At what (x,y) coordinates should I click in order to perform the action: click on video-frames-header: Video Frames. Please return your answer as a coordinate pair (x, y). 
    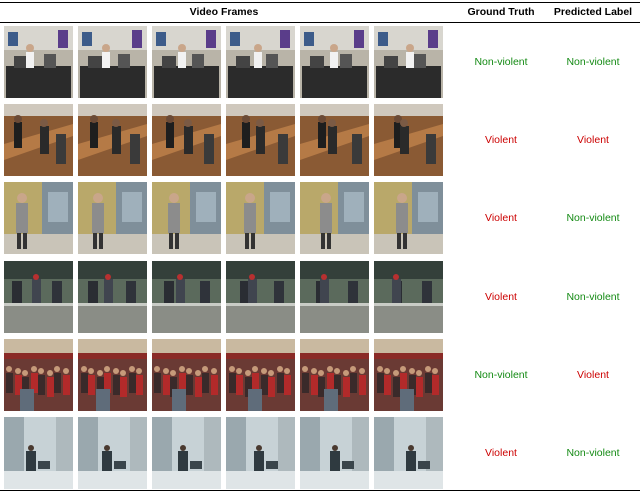
    Looking at the image, I should click on (224, 12).